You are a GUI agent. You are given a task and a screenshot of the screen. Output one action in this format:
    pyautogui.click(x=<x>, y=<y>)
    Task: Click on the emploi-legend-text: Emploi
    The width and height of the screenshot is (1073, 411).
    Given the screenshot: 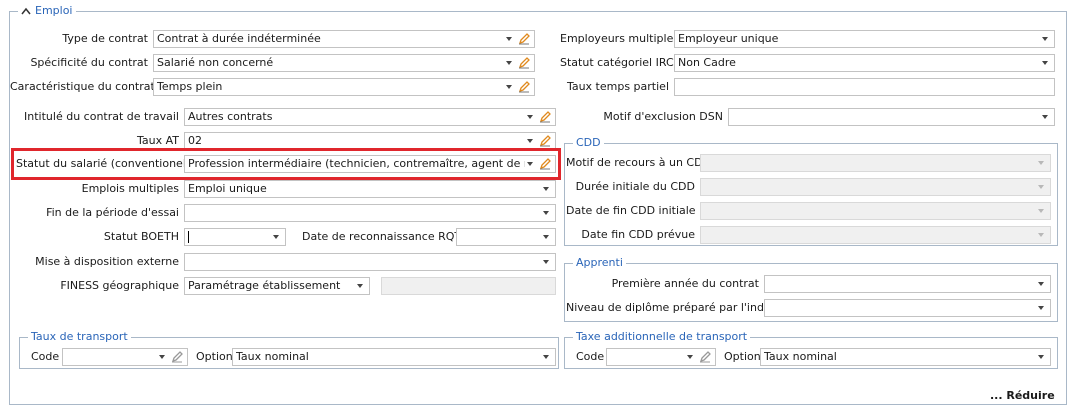 What is the action you would take?
    pyautogui.click(x=54, y=10)
    